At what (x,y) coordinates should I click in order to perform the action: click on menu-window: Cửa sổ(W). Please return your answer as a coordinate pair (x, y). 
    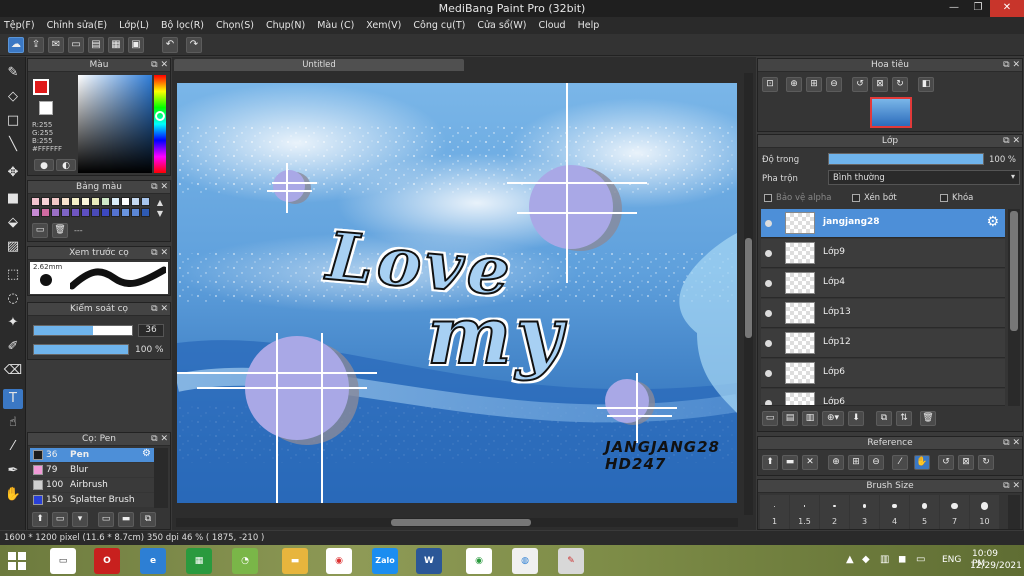
    Looking at the image, I should click on (501, 25).